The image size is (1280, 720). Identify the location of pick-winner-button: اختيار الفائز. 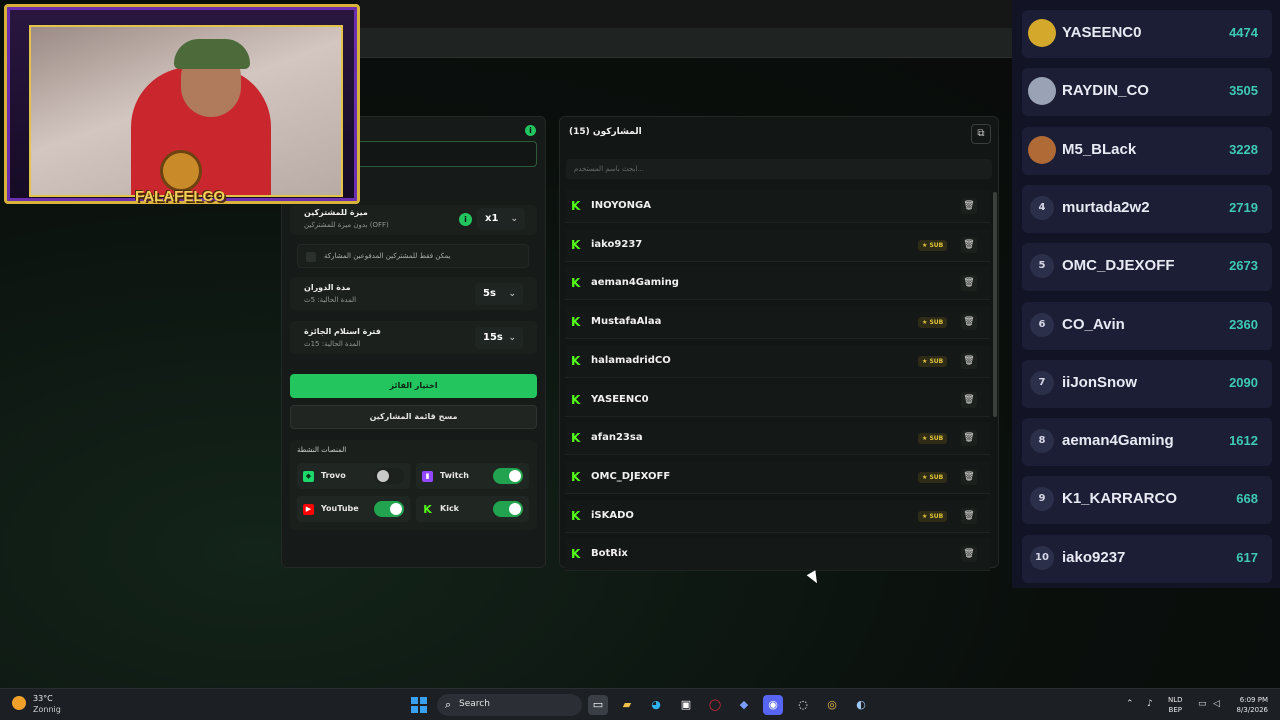
(413, 386).